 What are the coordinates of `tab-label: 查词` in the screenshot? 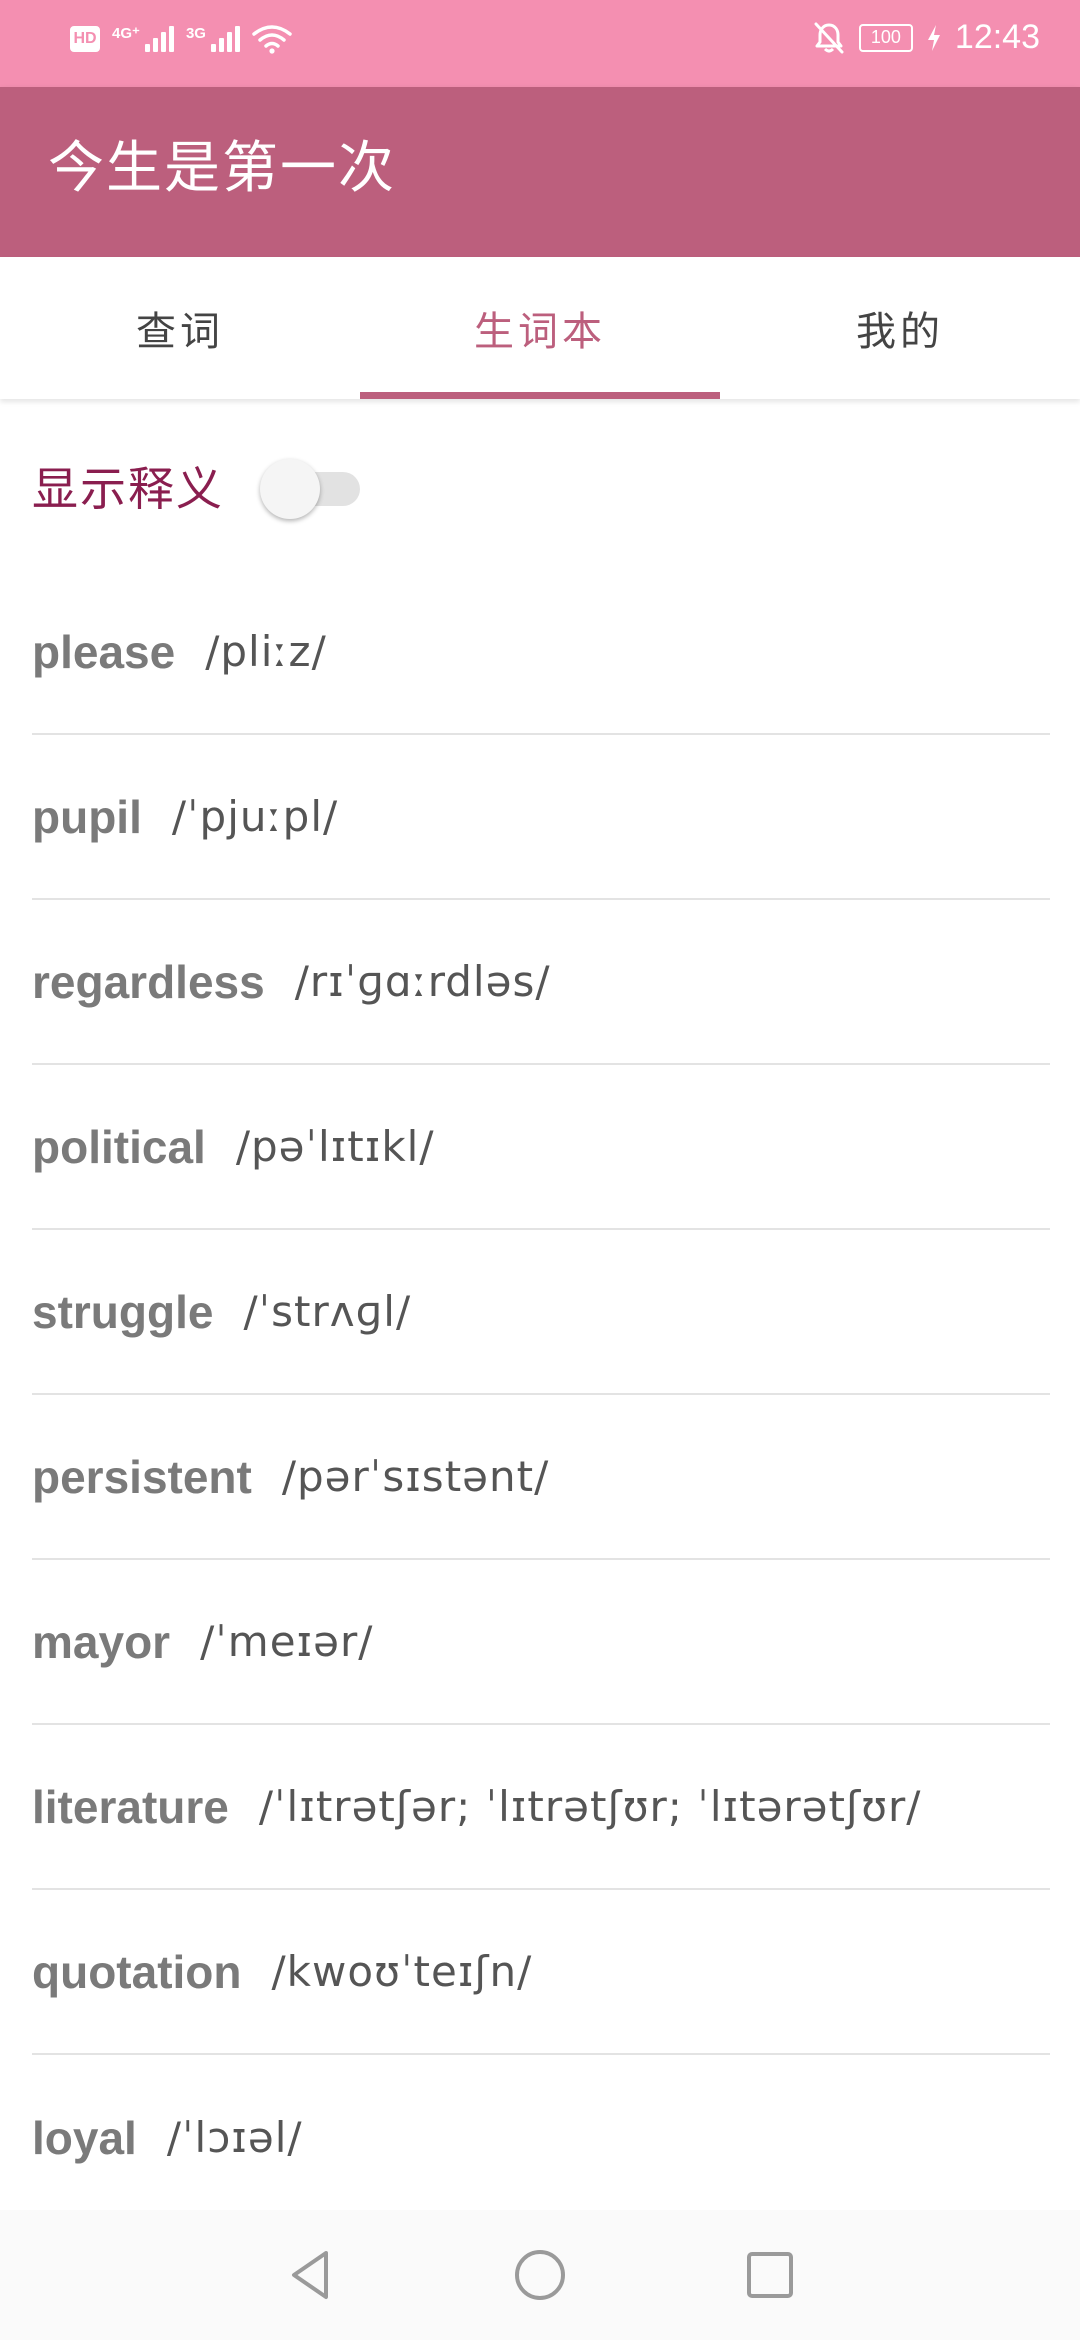 It's located at (180, 332).